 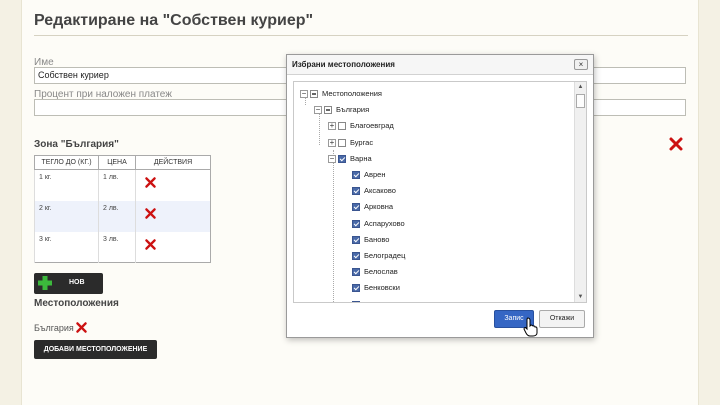 I want to click on page-title: Редактиране на "Собствен куриер", so click(x=174, y=20).